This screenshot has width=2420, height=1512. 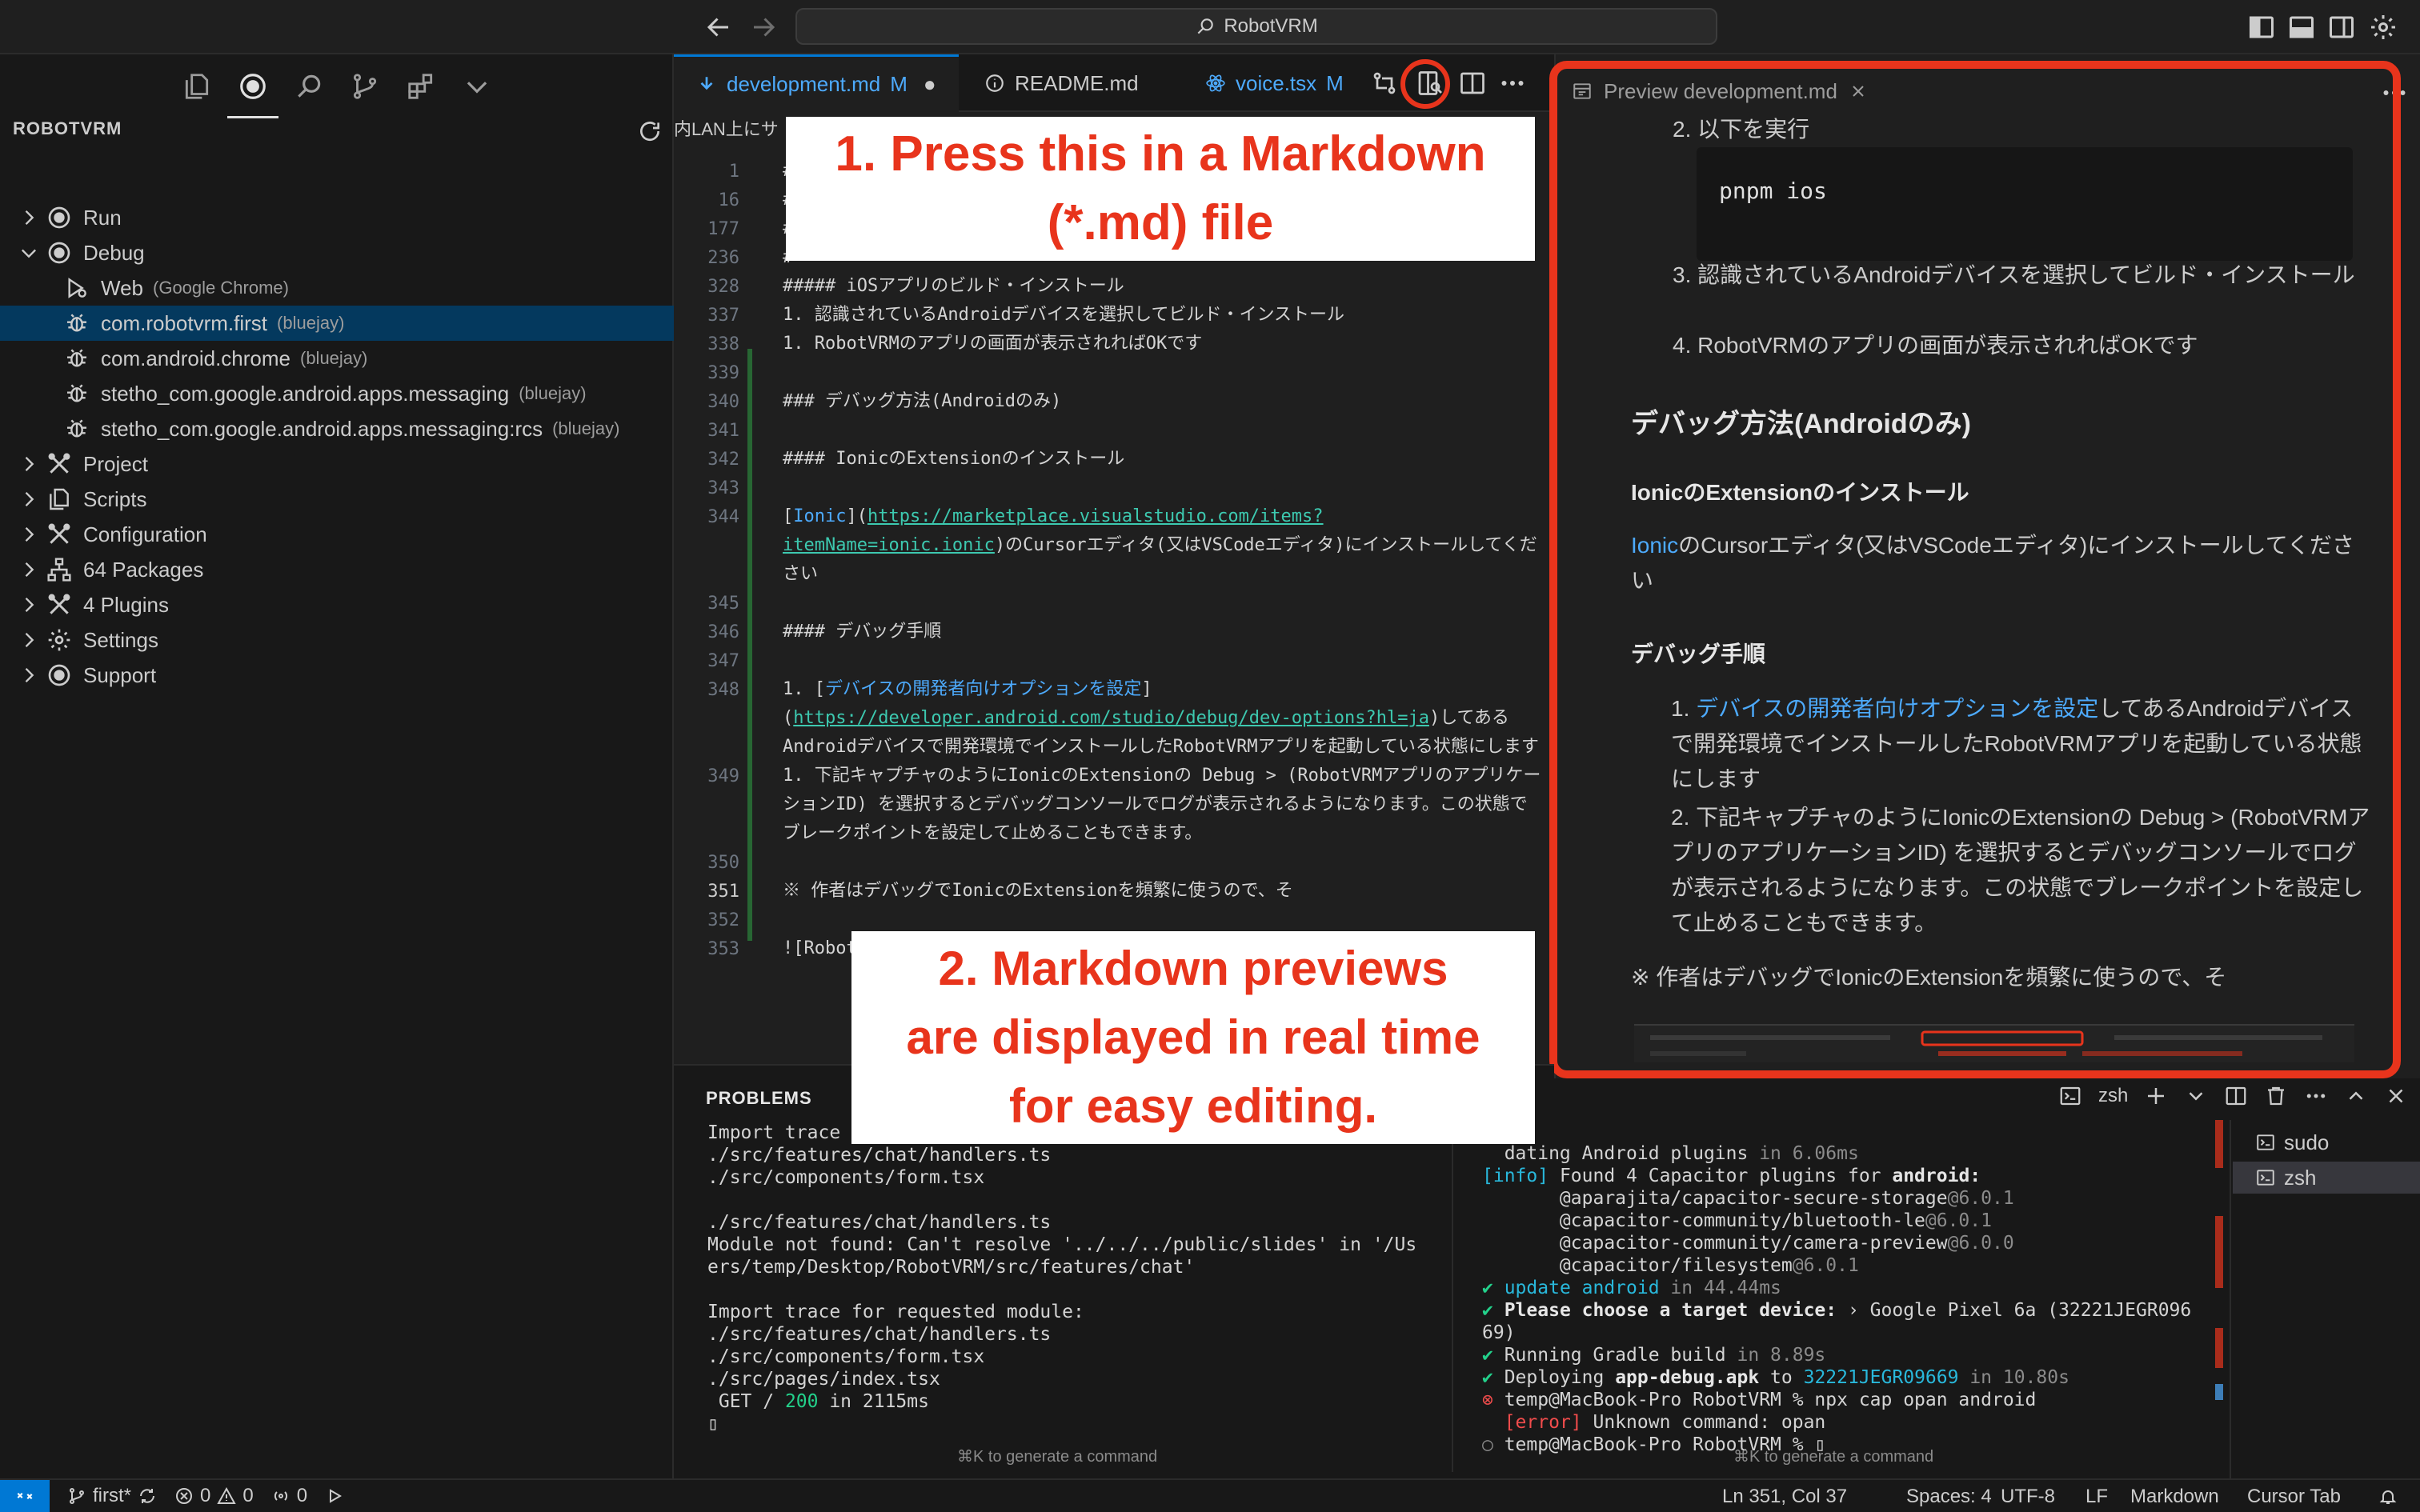 What do you see at coordinates (1452, 1296) in the screenshot?
I see `terminal-split-divider` at bounding box center [1452, 1296].